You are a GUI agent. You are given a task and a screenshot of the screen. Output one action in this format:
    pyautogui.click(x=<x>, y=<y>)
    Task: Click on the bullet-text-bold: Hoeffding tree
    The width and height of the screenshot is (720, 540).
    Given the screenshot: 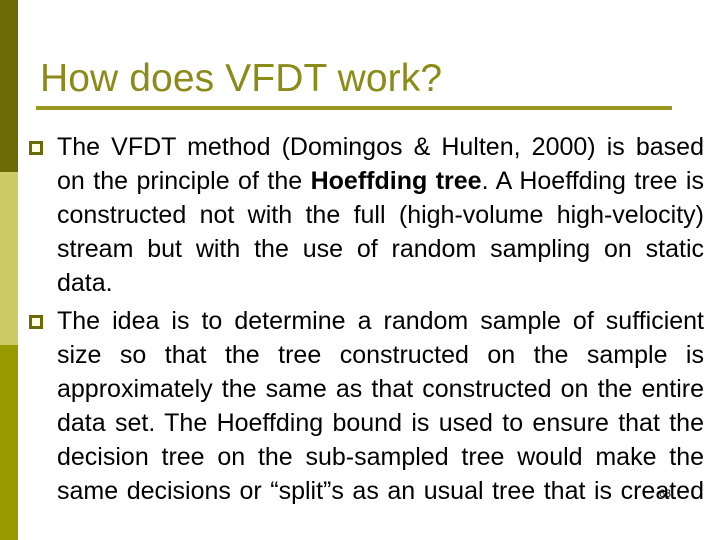 What is the action you would take?
    pyautogui.click(x=396, y=181)
    